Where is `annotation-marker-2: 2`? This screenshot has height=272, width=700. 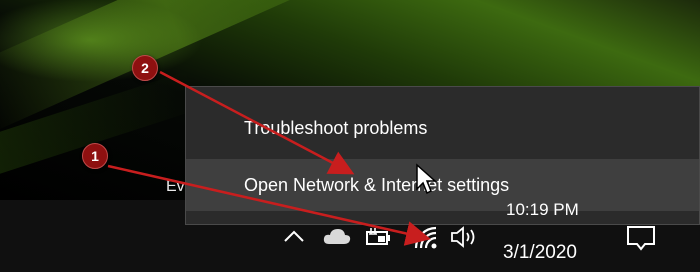
annotation-marker-2: 2 is located at coordinates (145, 68).